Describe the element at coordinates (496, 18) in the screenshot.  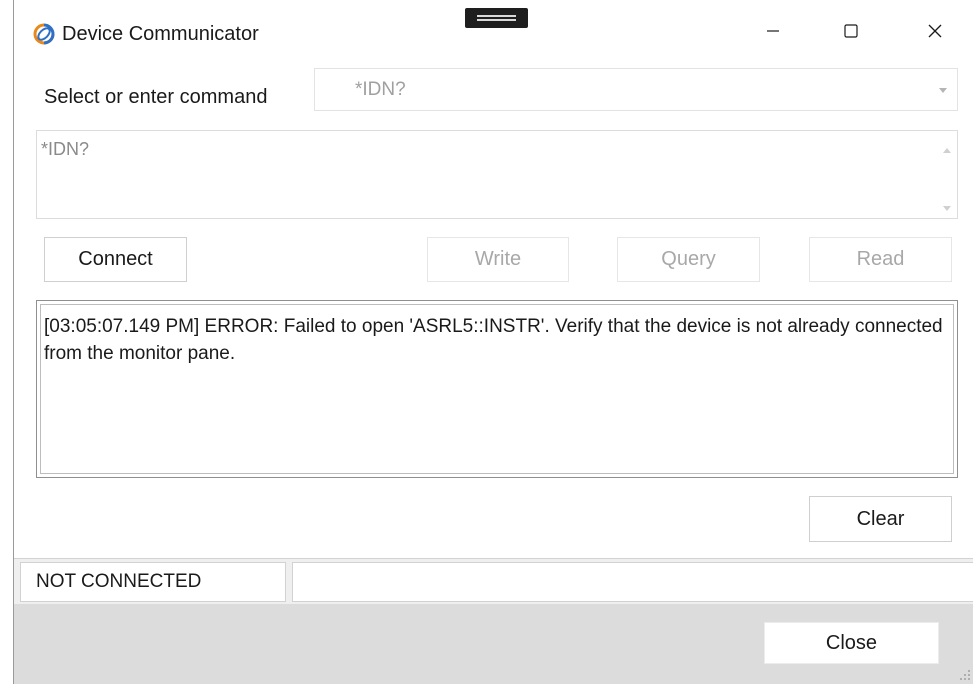
I see `drag-handle` at that location.